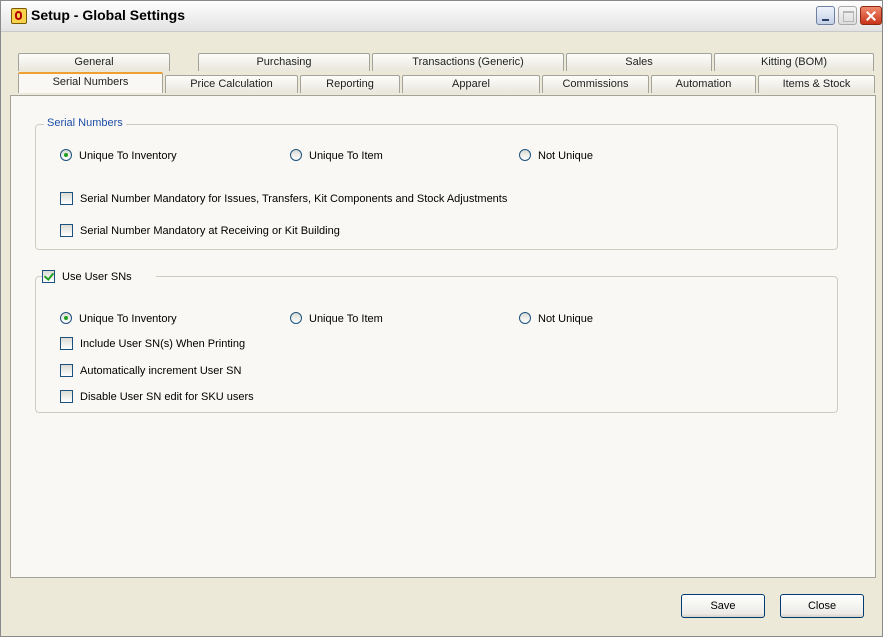 The height and width of the screenshot is (637, 883). I want to click on minimize-icon, so click(825, 15).